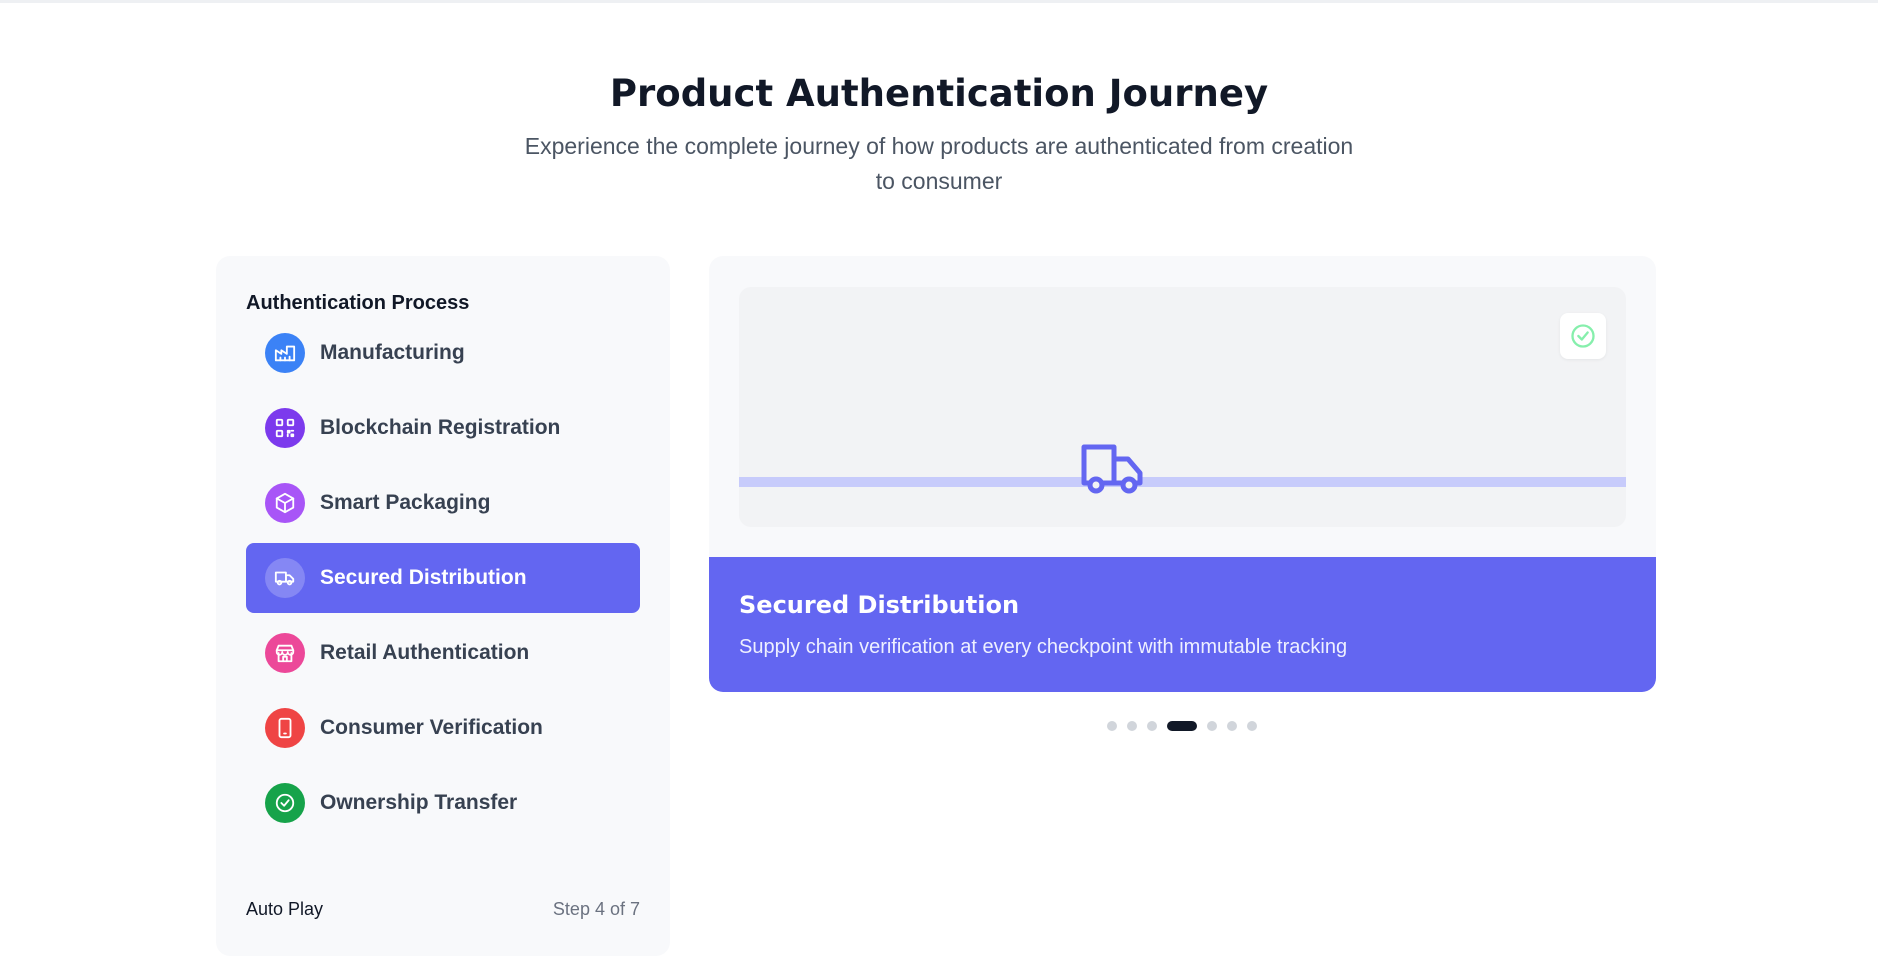 This screenshot has width=1878, height=975. What do you see at coordinates (284, 909) in the screenshot?
I see `auto-play-toggle: Auto Play` at bounding box center [284, 909].